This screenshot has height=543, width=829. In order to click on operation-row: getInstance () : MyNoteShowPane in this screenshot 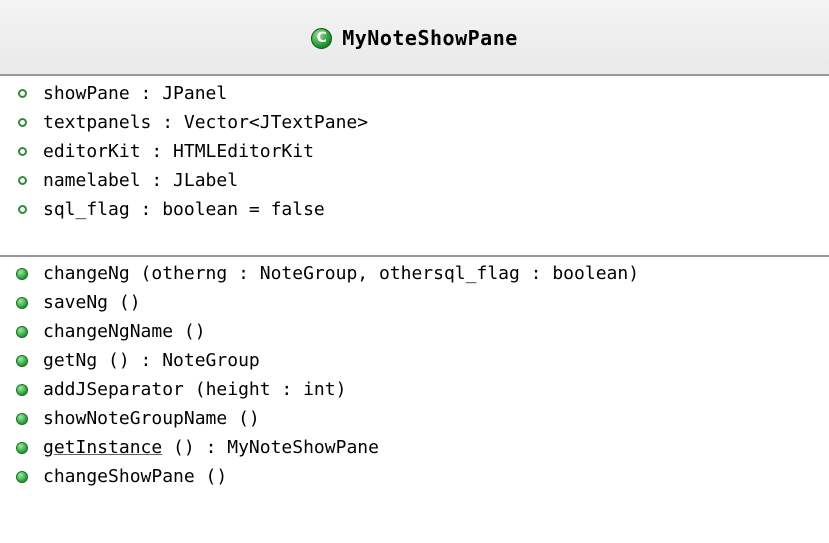, I will do `click(419, 447)`.